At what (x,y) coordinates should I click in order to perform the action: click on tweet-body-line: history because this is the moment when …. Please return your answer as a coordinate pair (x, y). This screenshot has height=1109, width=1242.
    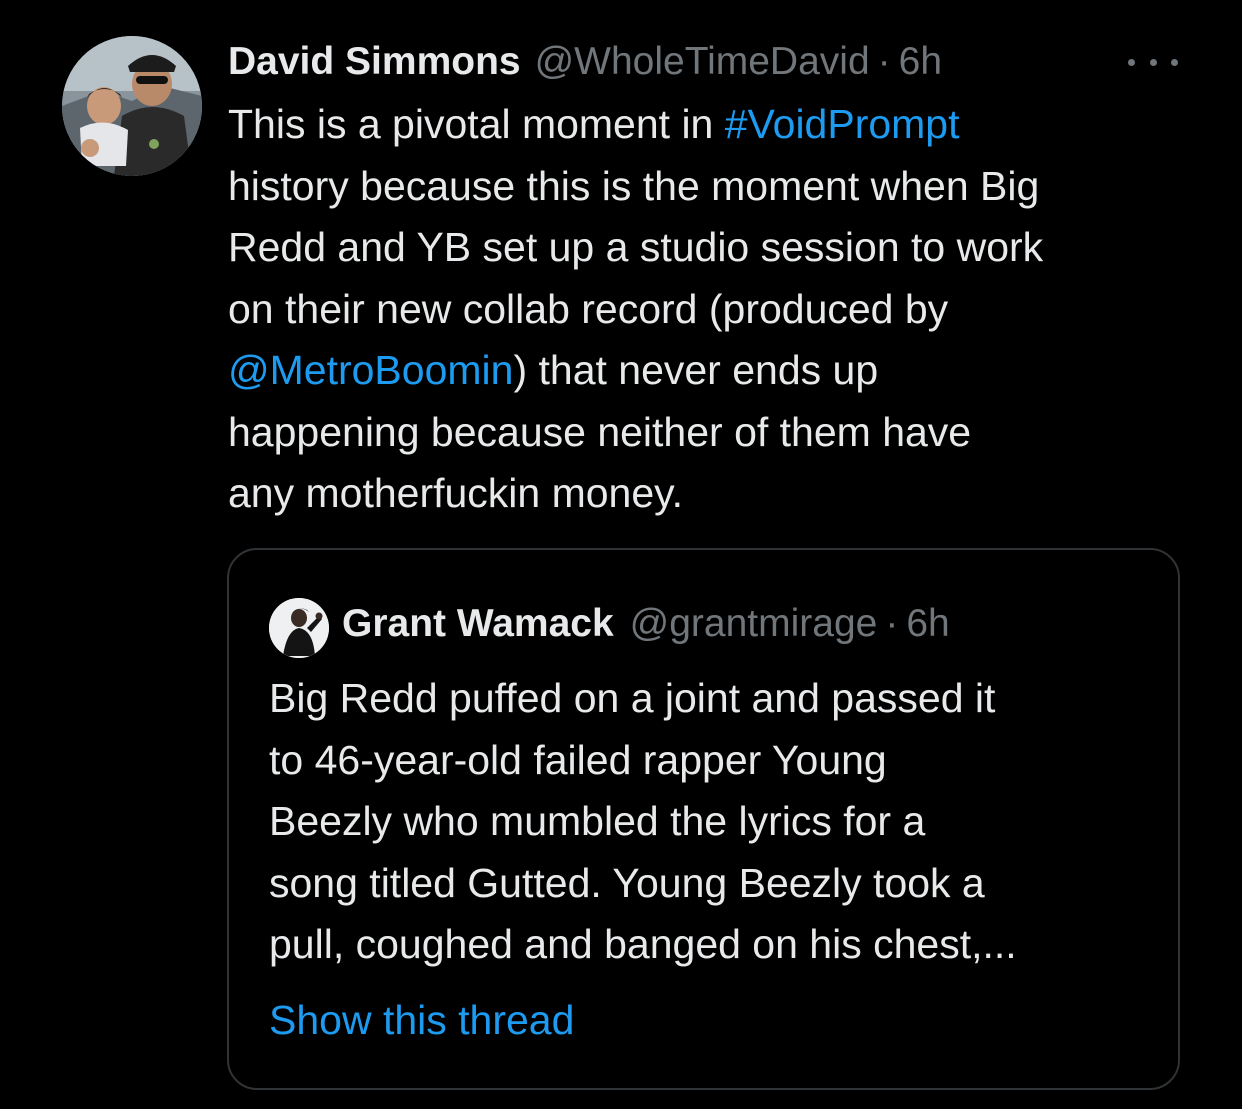
    Looking at the image, I should click on (634, 185).